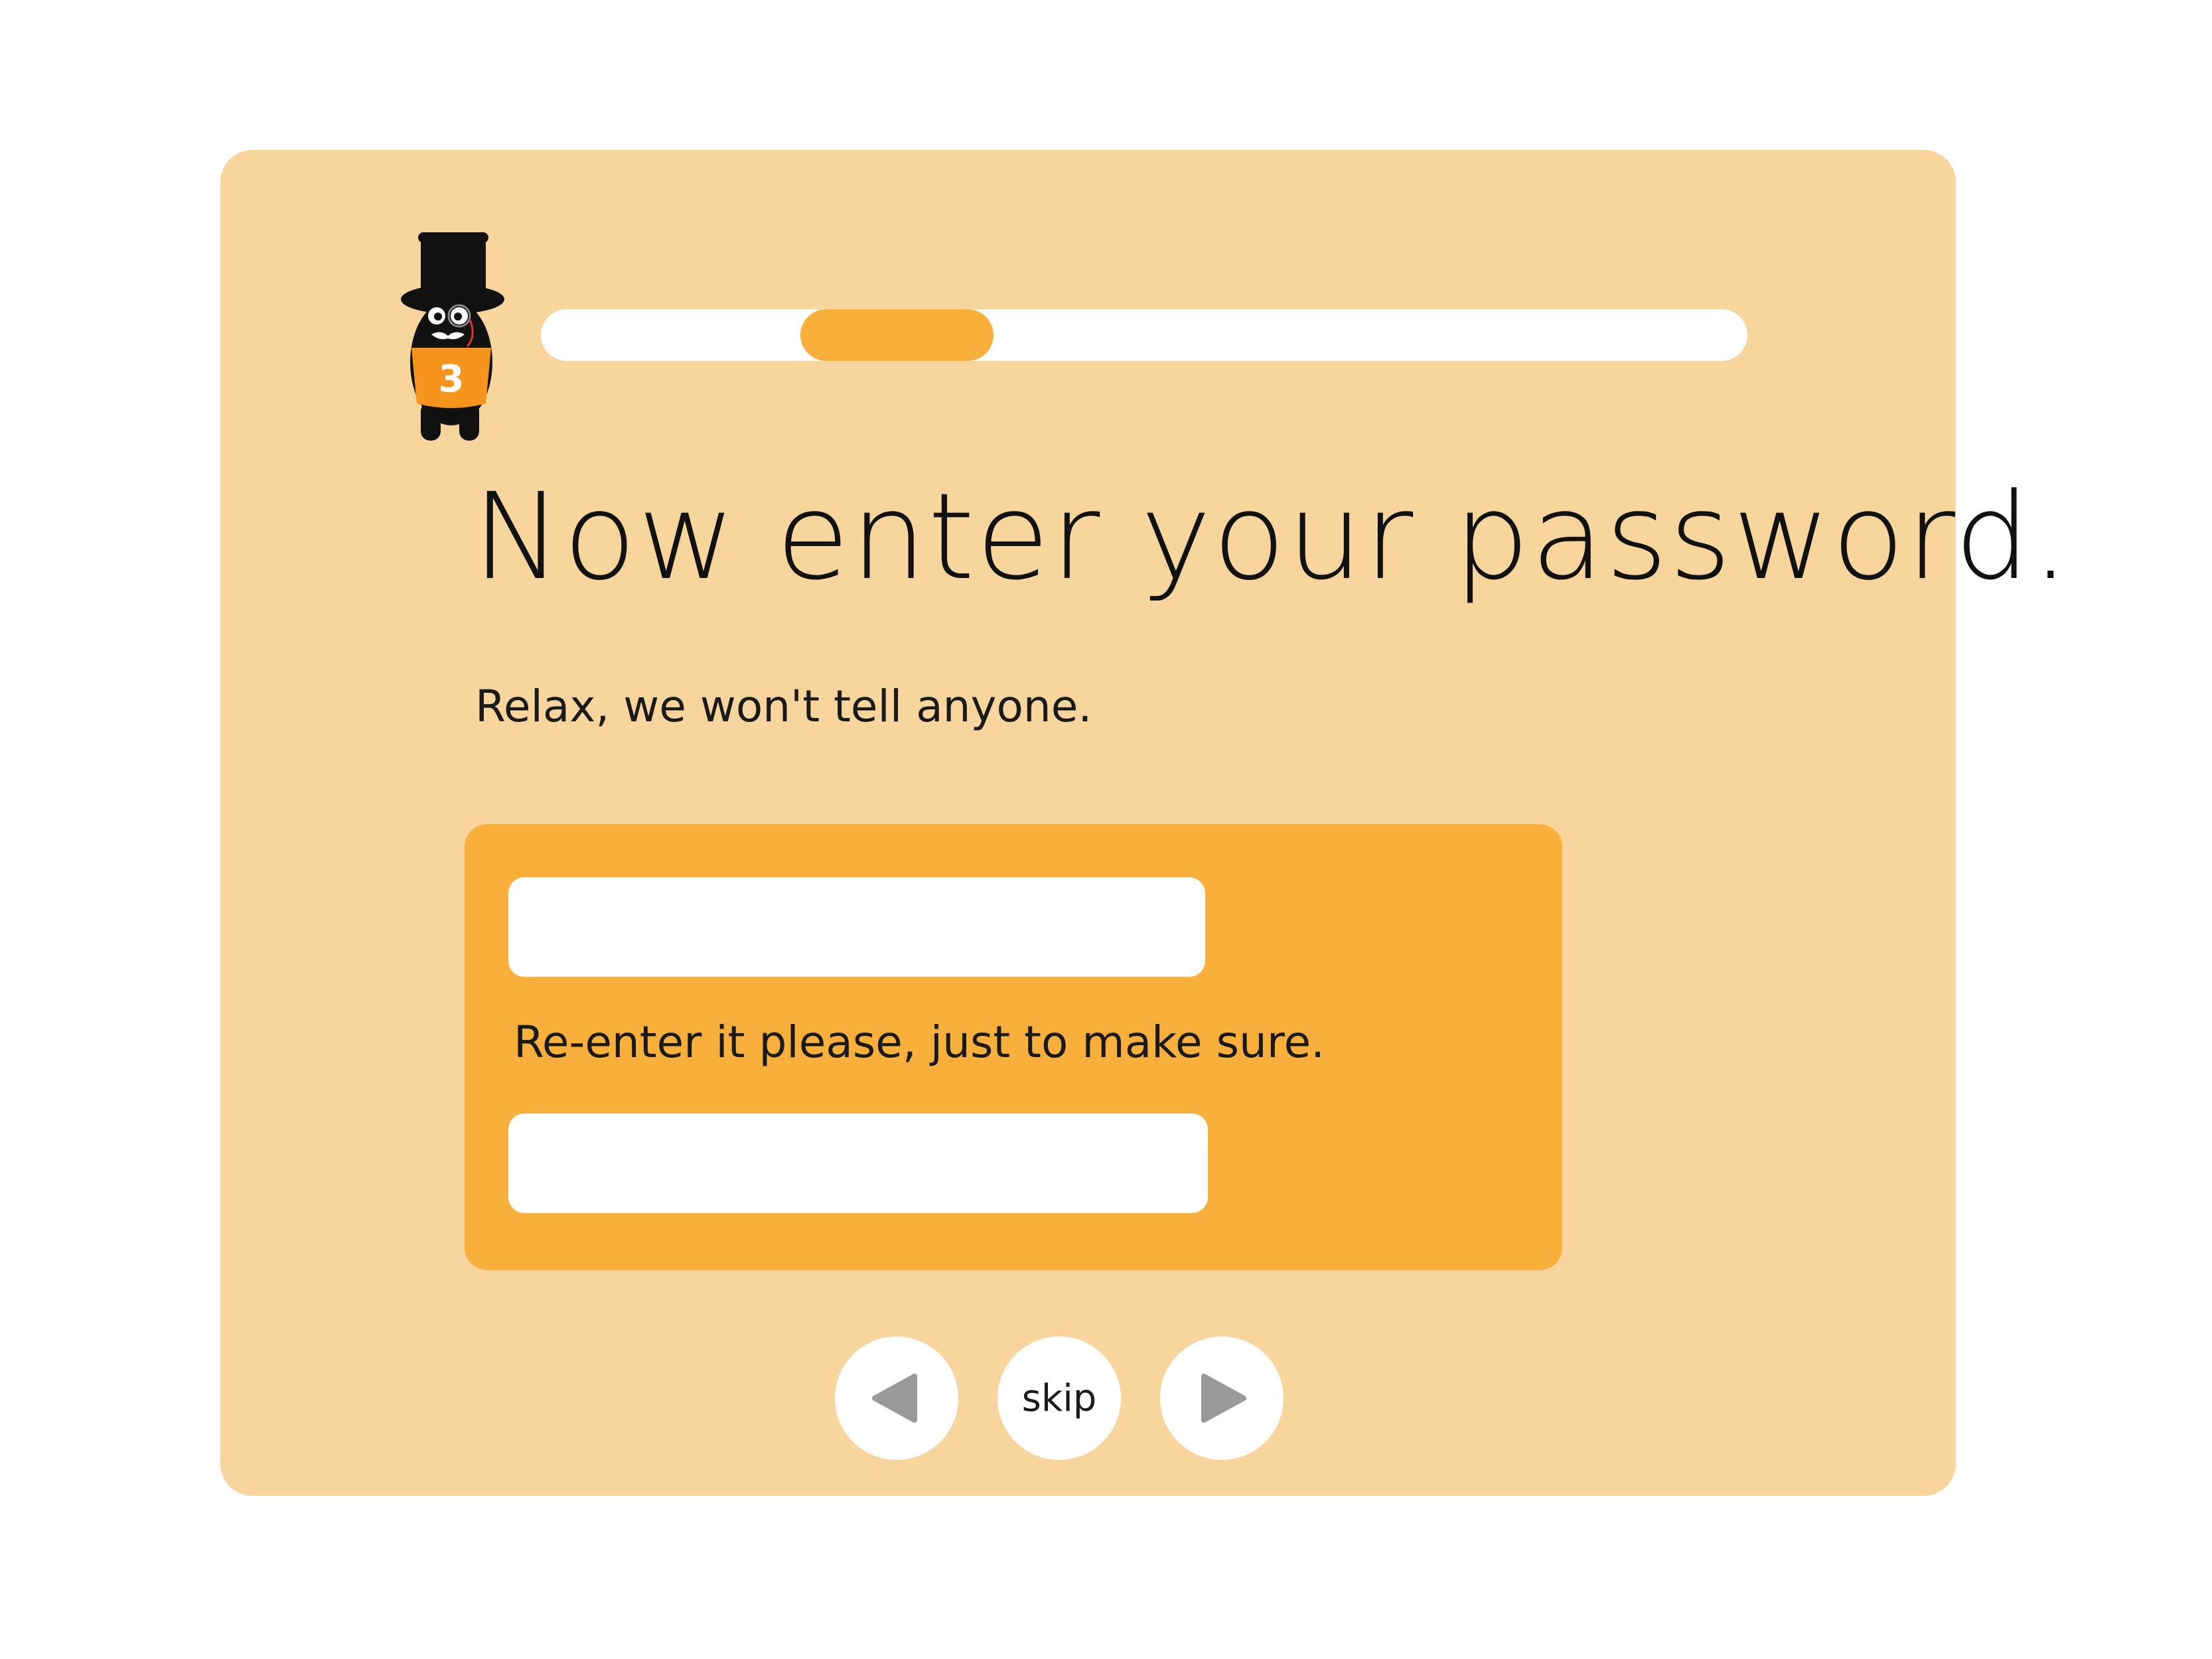  I want to click on next-button, so click(1222, 1398).